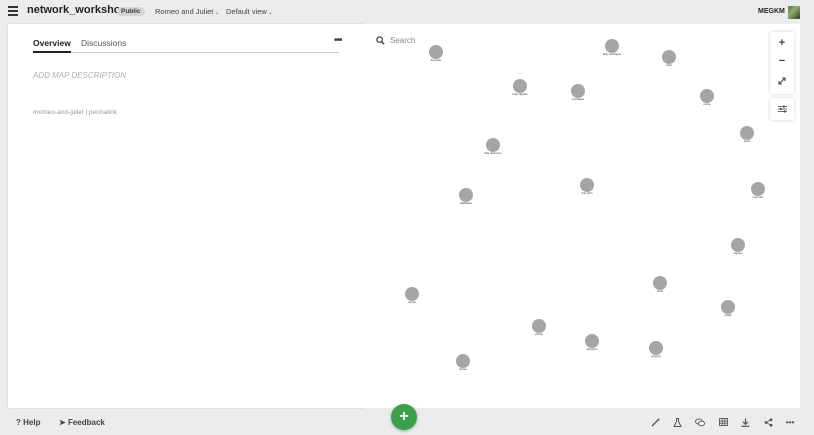  What do you see at coordinates (450, 40) in the screenshot?
I see `search-input` at bounding box center [450, 40].